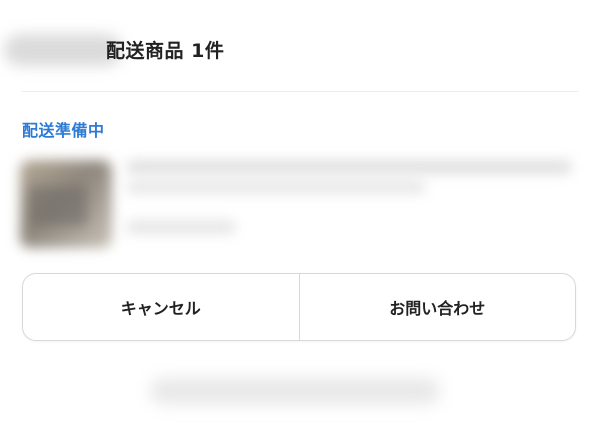 This screenshot has width=600, height=436. I want to click on blurred-footer-link, so click(295, 391).